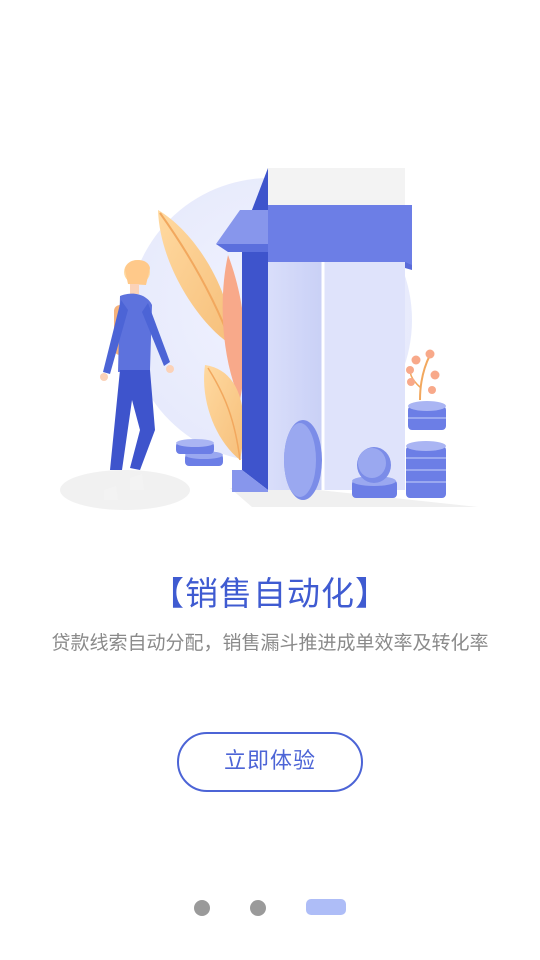 This screenshot has height=960, width=540. I want to click on coin-stack-right, so click(426, 449).